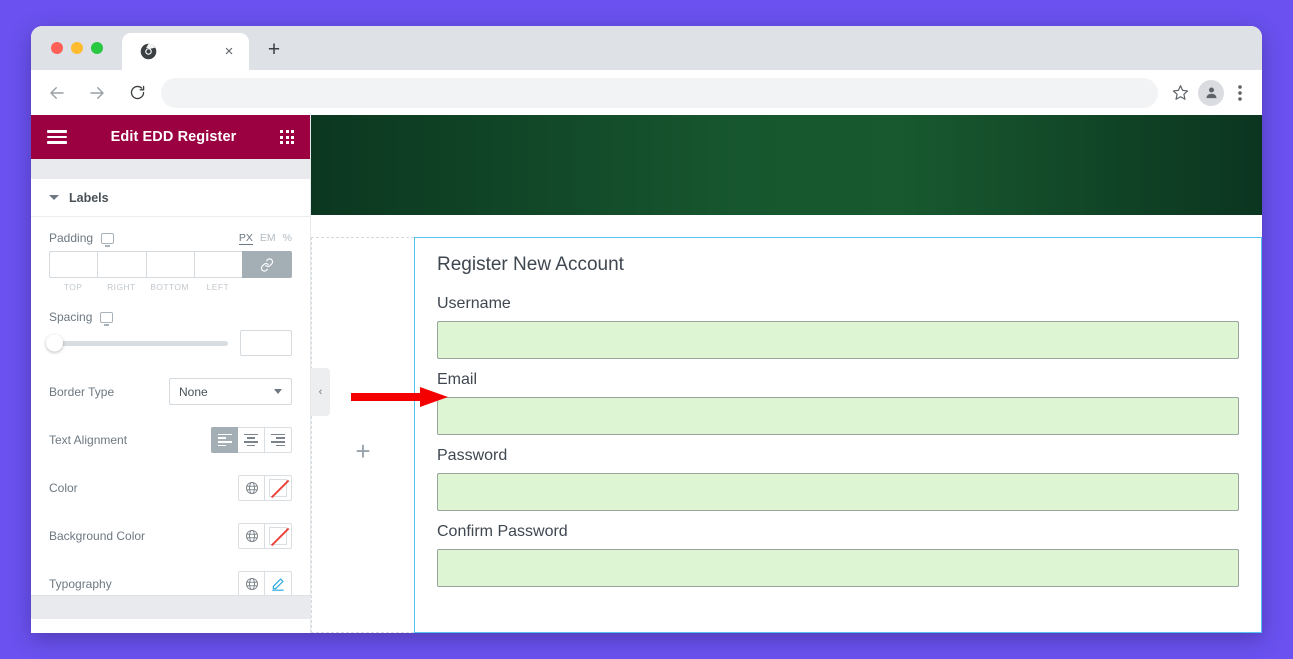 The height and width of the screenshot is (659, 1293). Describe the element at coordinates (362, 451) in the screenshot. I see `plus-icon: +` at that location.